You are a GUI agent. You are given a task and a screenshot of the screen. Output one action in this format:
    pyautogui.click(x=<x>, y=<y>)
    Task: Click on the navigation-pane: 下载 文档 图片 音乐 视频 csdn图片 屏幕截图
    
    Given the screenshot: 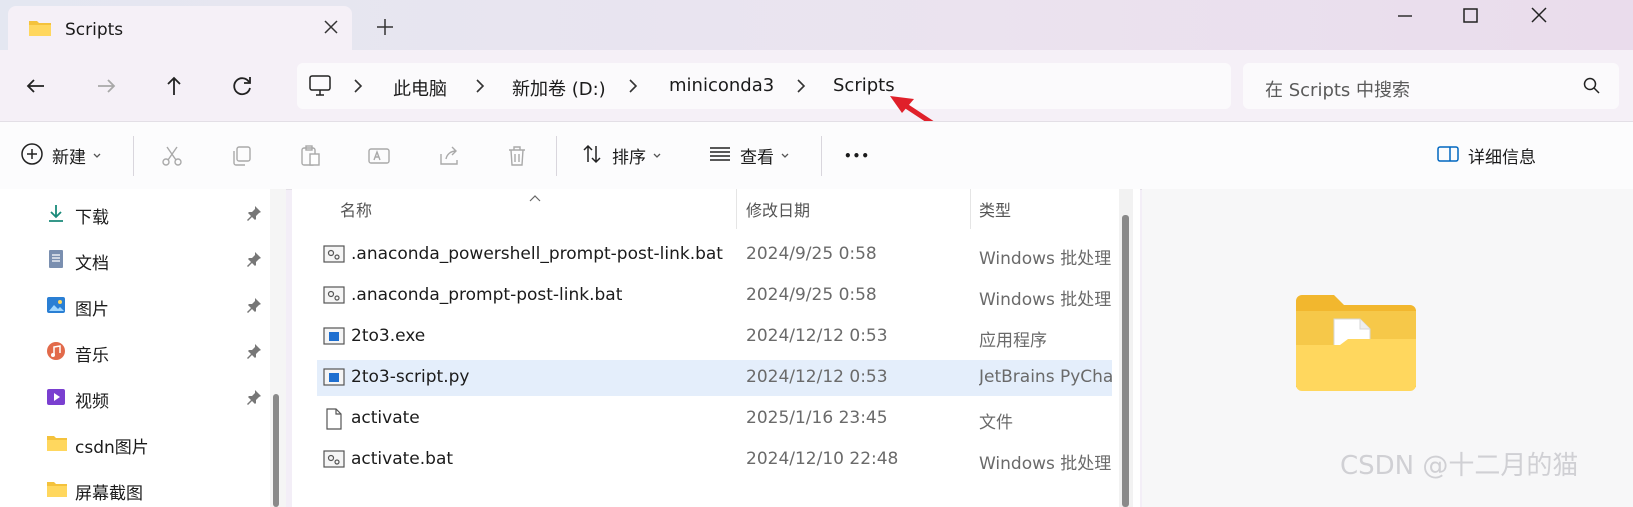 What is the action you would take?
    pyautogui.click(x=143, y=348)
    